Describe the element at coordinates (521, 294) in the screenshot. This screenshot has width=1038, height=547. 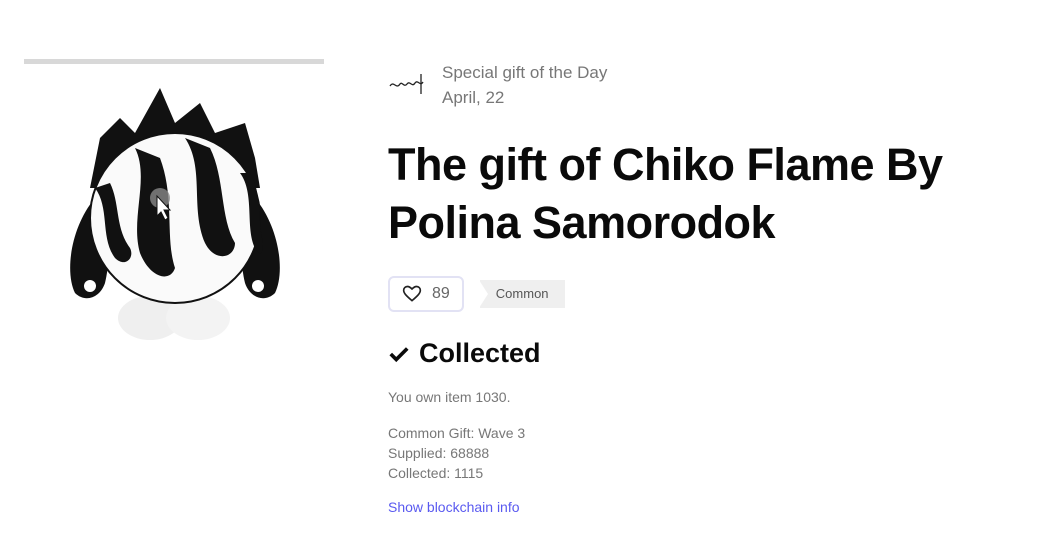
I see `rarity-badge: Common` at that location.